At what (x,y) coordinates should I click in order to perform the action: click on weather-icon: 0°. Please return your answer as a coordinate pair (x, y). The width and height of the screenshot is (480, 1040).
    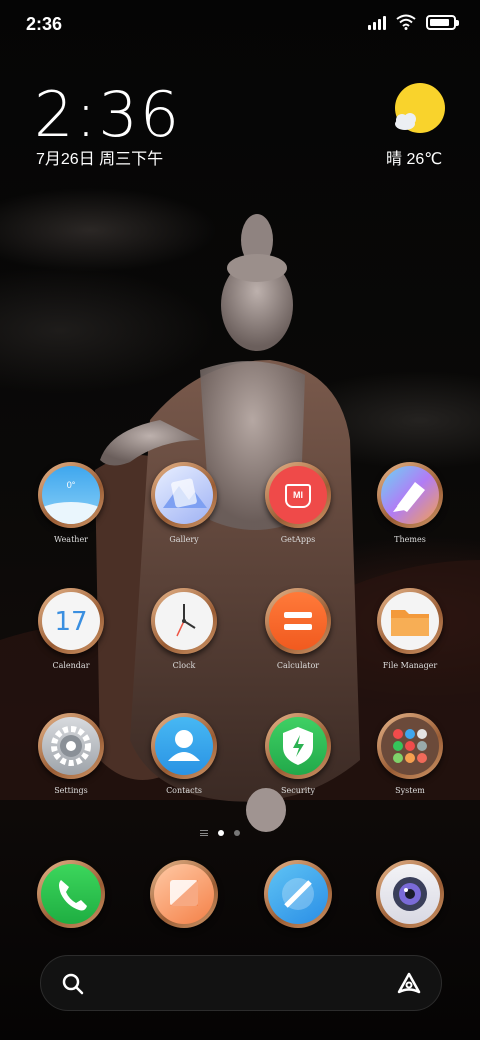
    Looking at the image, I should click on (71, 495).